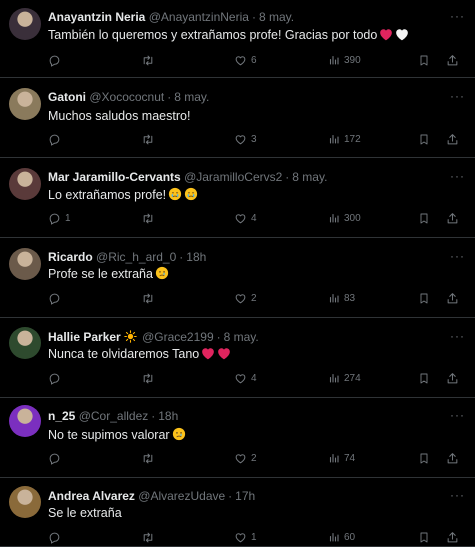 This screenshot has width=475, height=547. What do you see at coordinates (68, 218) in the screenshot?
I see `reply-count: 1` at bounding box center [68, 218].